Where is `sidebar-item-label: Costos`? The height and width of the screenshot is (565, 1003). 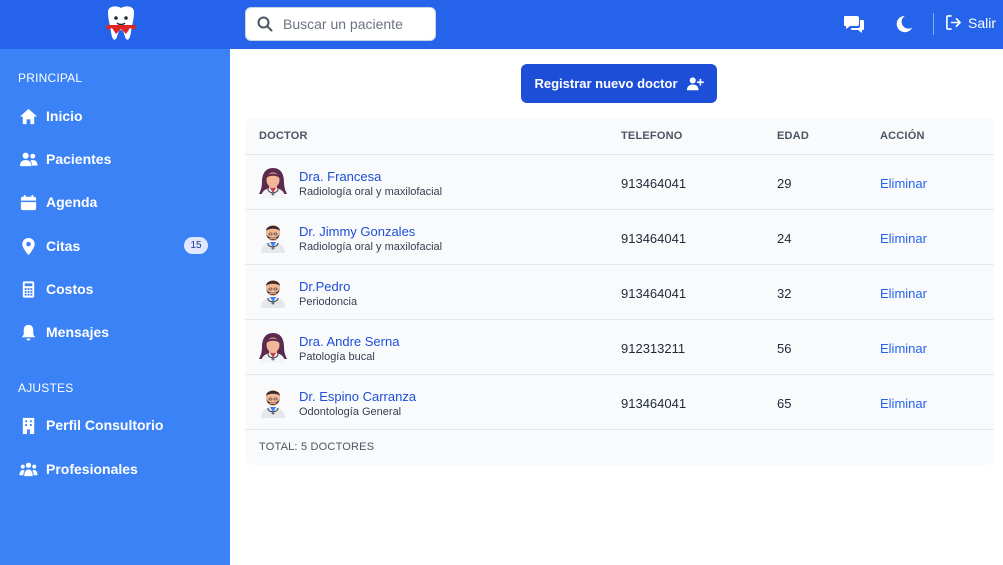
sidebar-item-label: Costos is located at coordinates (70, 289).